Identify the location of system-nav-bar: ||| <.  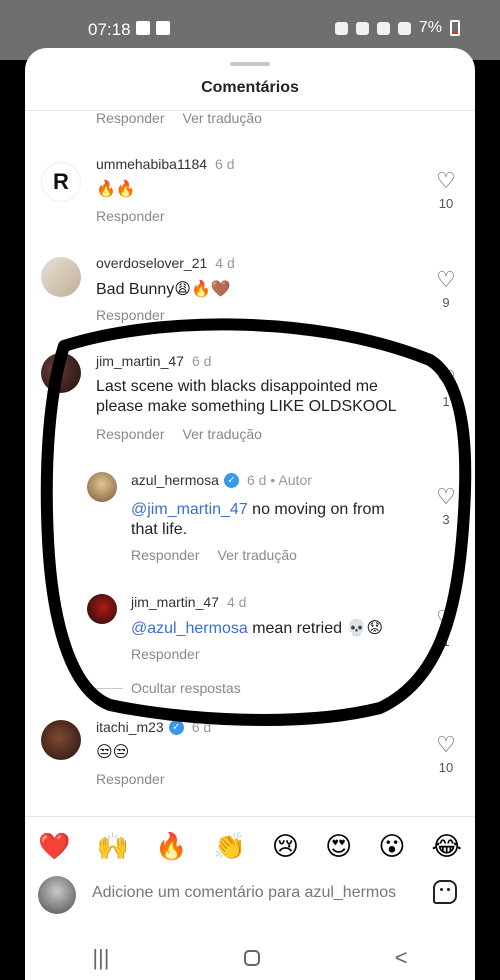
(250, 958).